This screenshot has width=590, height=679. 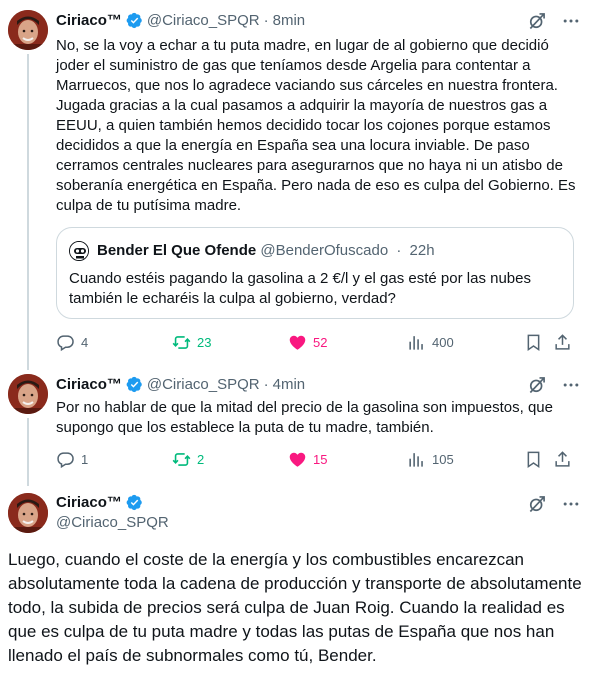 I want to click on like-button: 52, so click(x=307, y=342).